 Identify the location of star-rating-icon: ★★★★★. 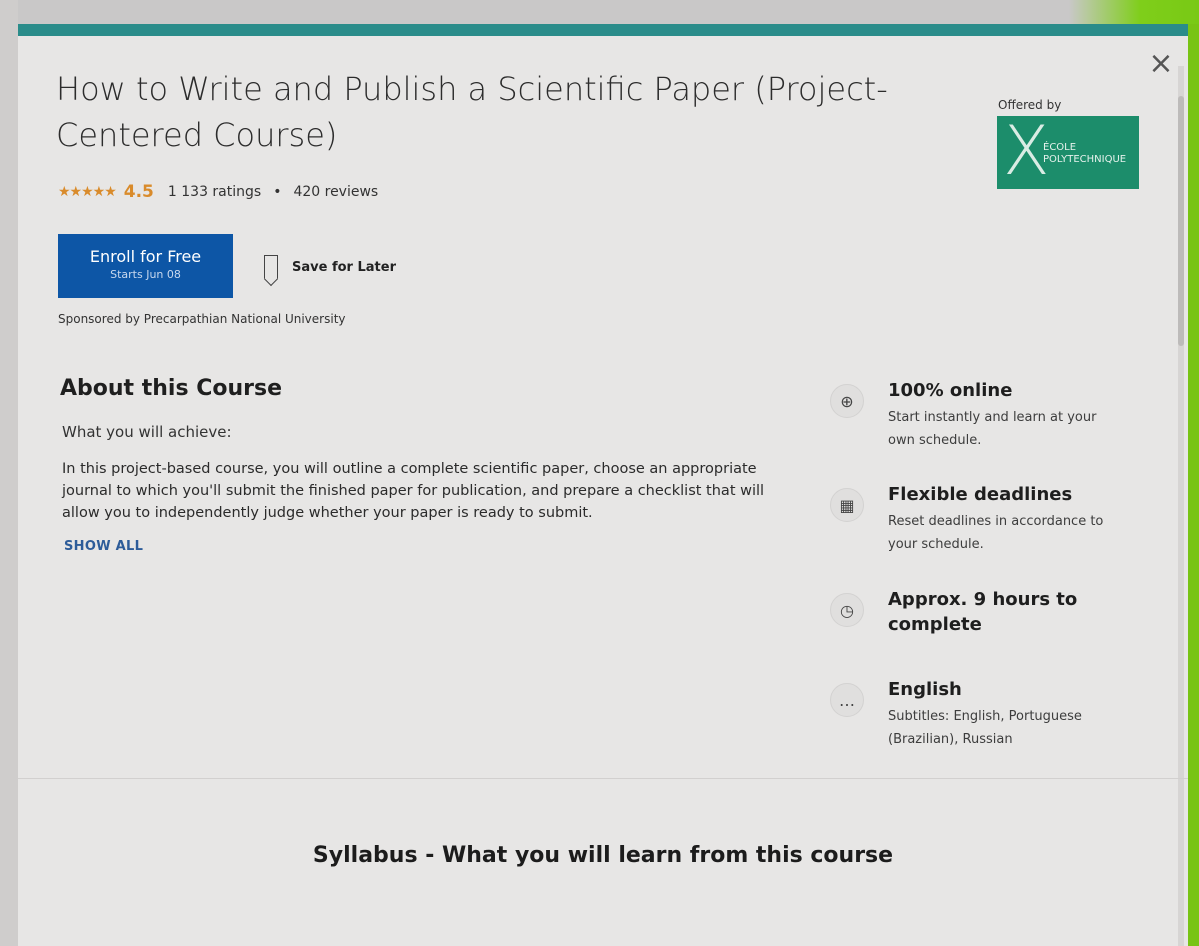
(87, 192).